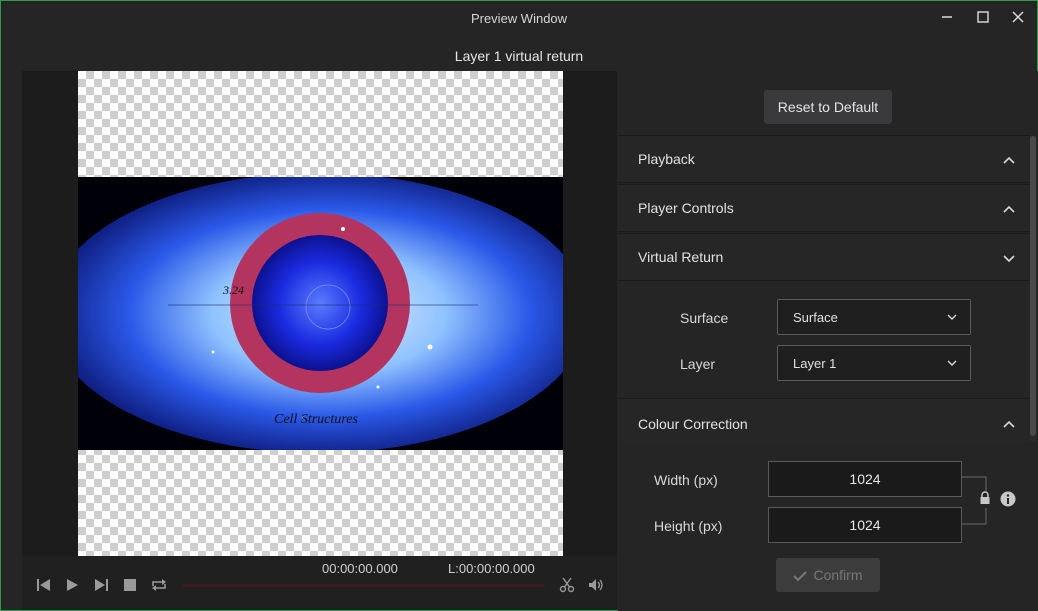 The width and height of the screenshot is (1038, 611). I want to click on confirm-button: Confirm, so click(828, 575).